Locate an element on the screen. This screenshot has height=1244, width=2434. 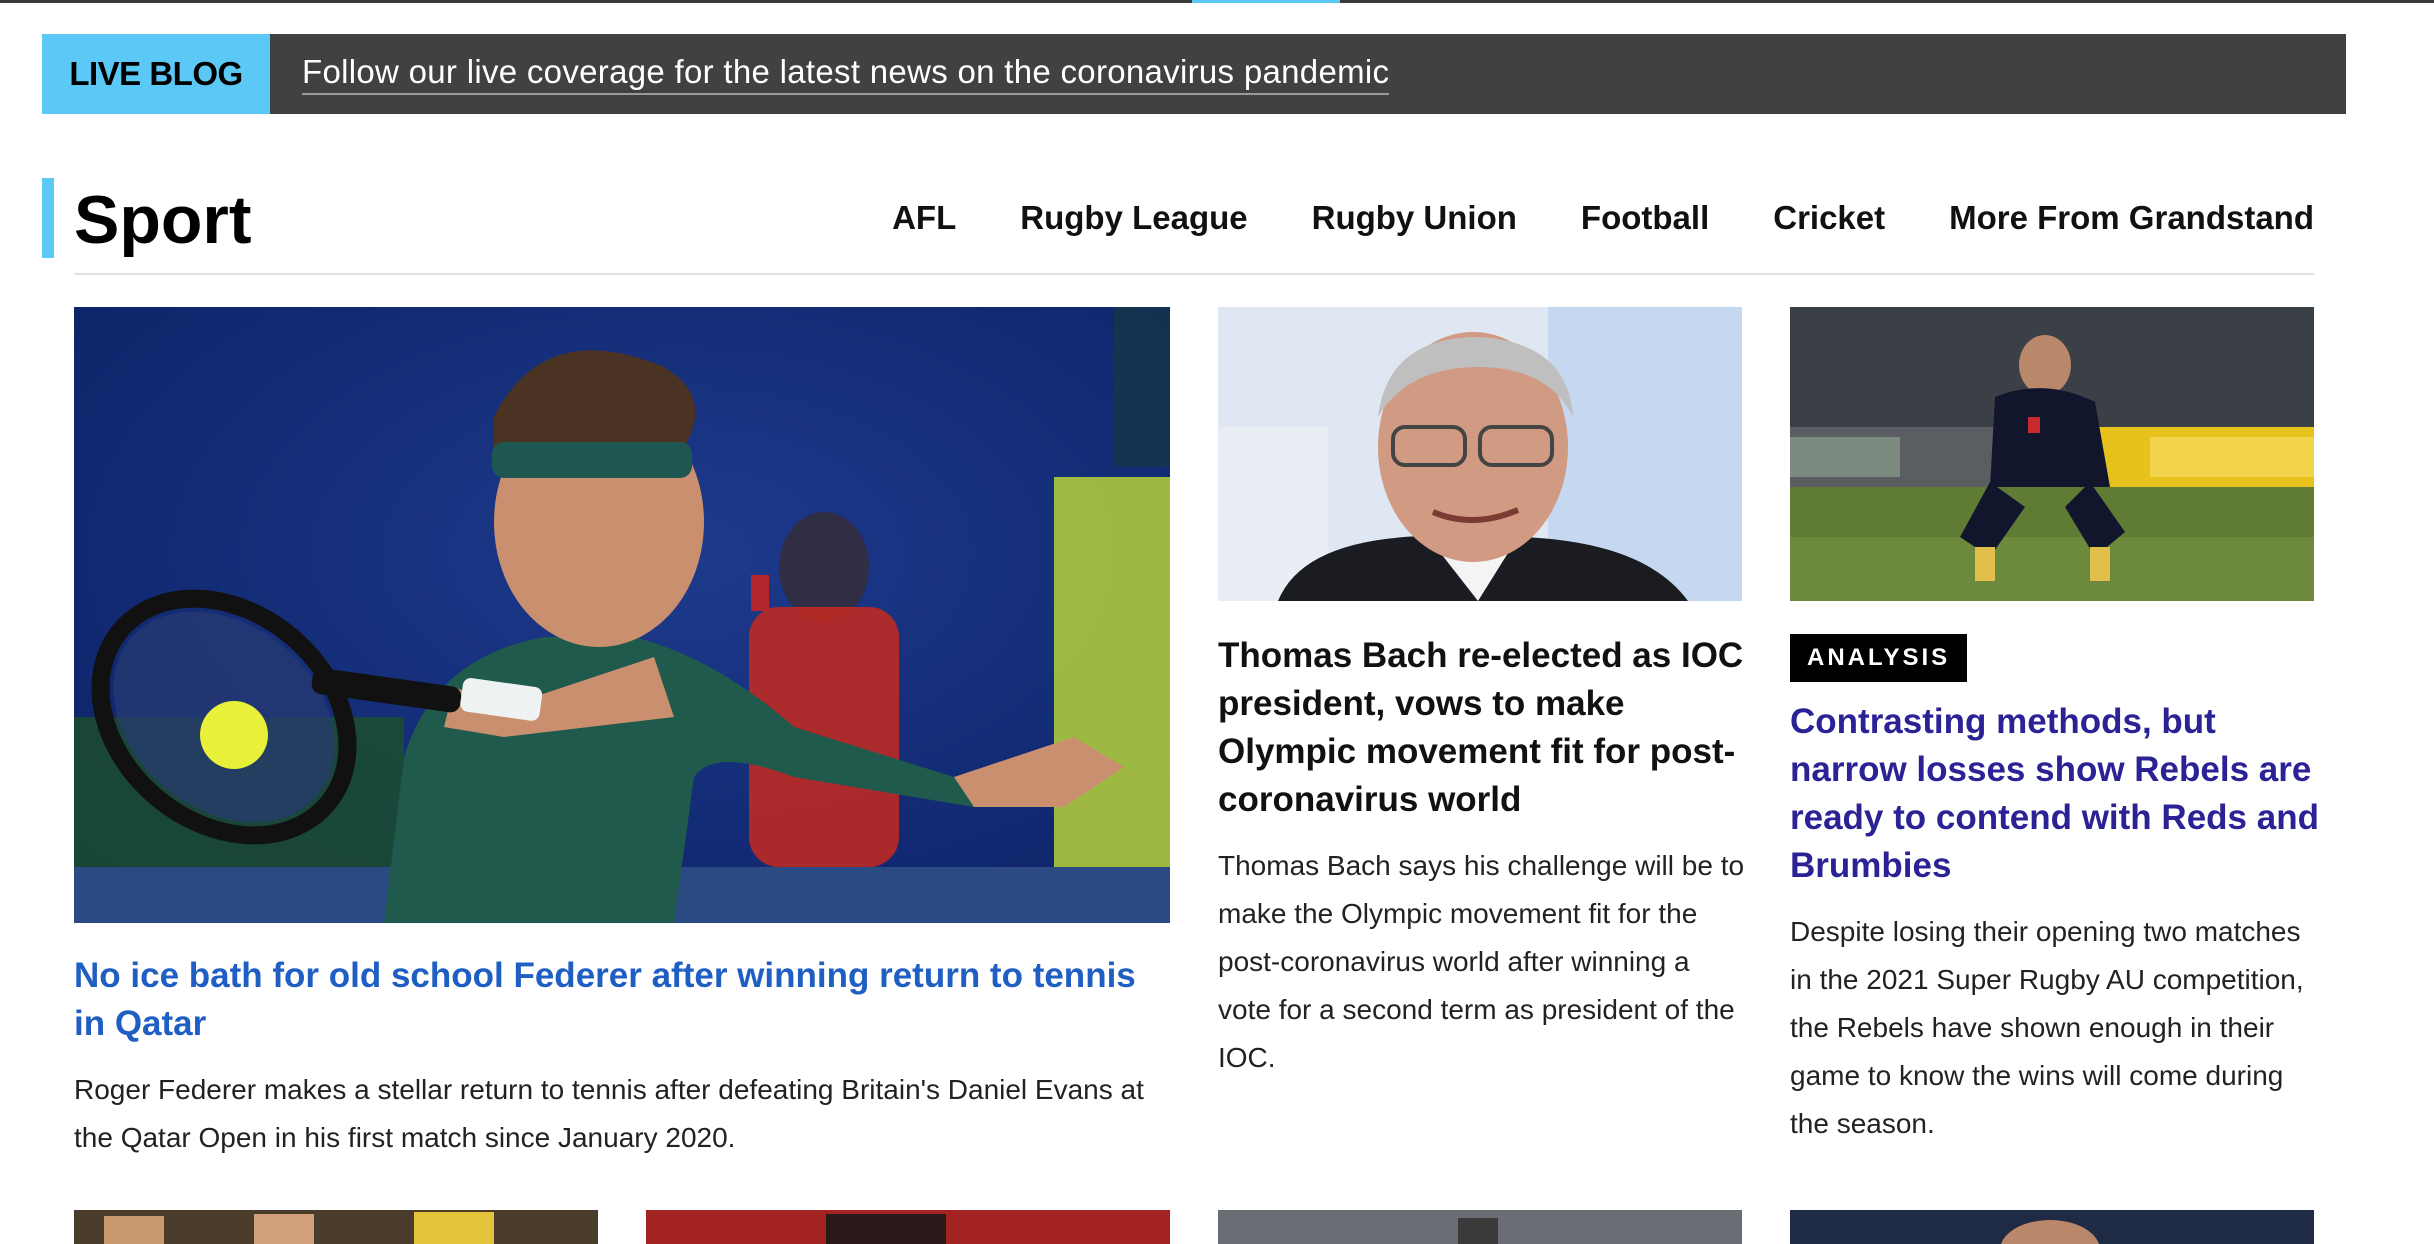
crowd-photo is located at coordinates (336, 1227).